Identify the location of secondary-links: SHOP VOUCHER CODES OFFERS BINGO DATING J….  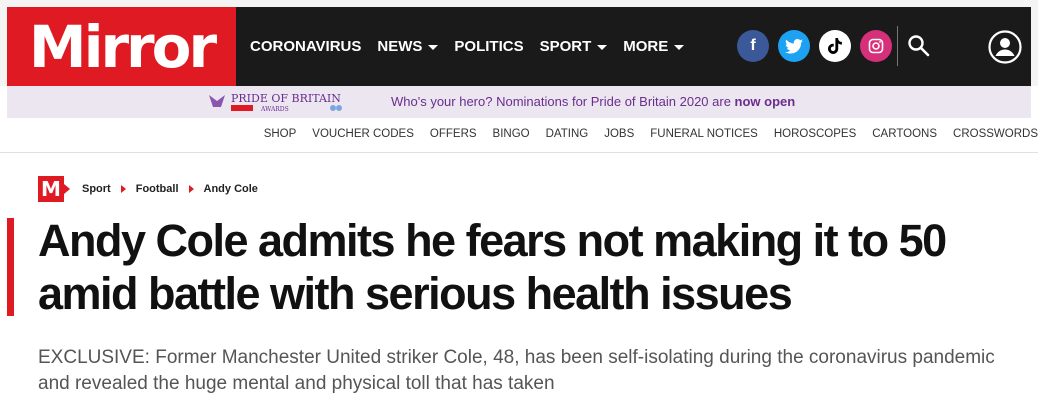
(643, 134).